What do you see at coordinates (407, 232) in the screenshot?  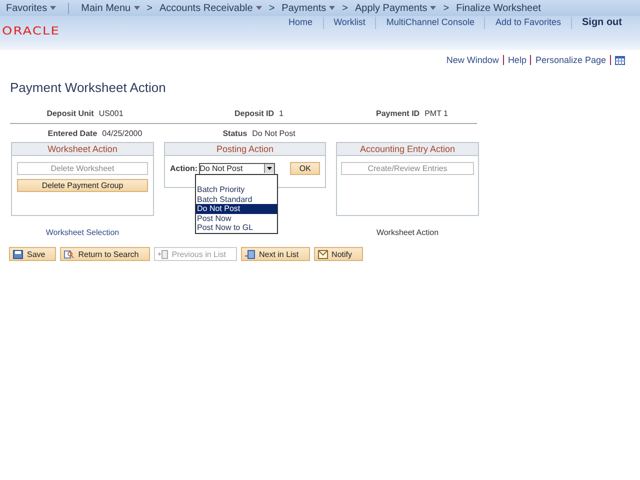 I see `current-page-label: Worksheet Action` at bounding box center [407, 232].